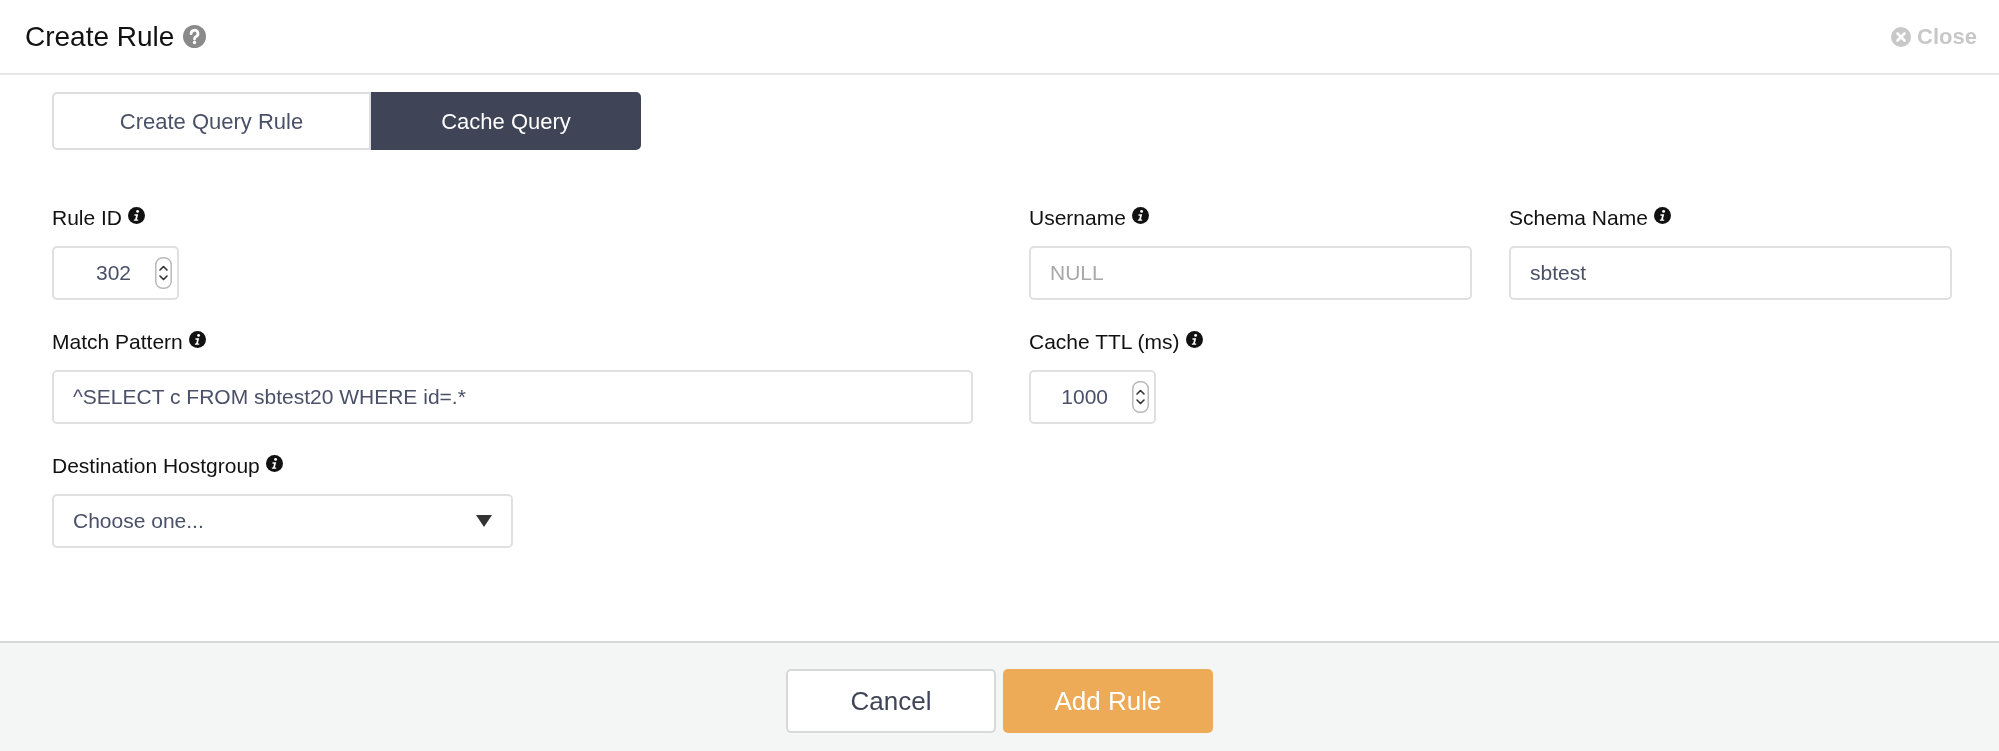 The width and height of the screenshot is (1999, 751). I want to click on field-label: Rule ID, so click(87, 218).